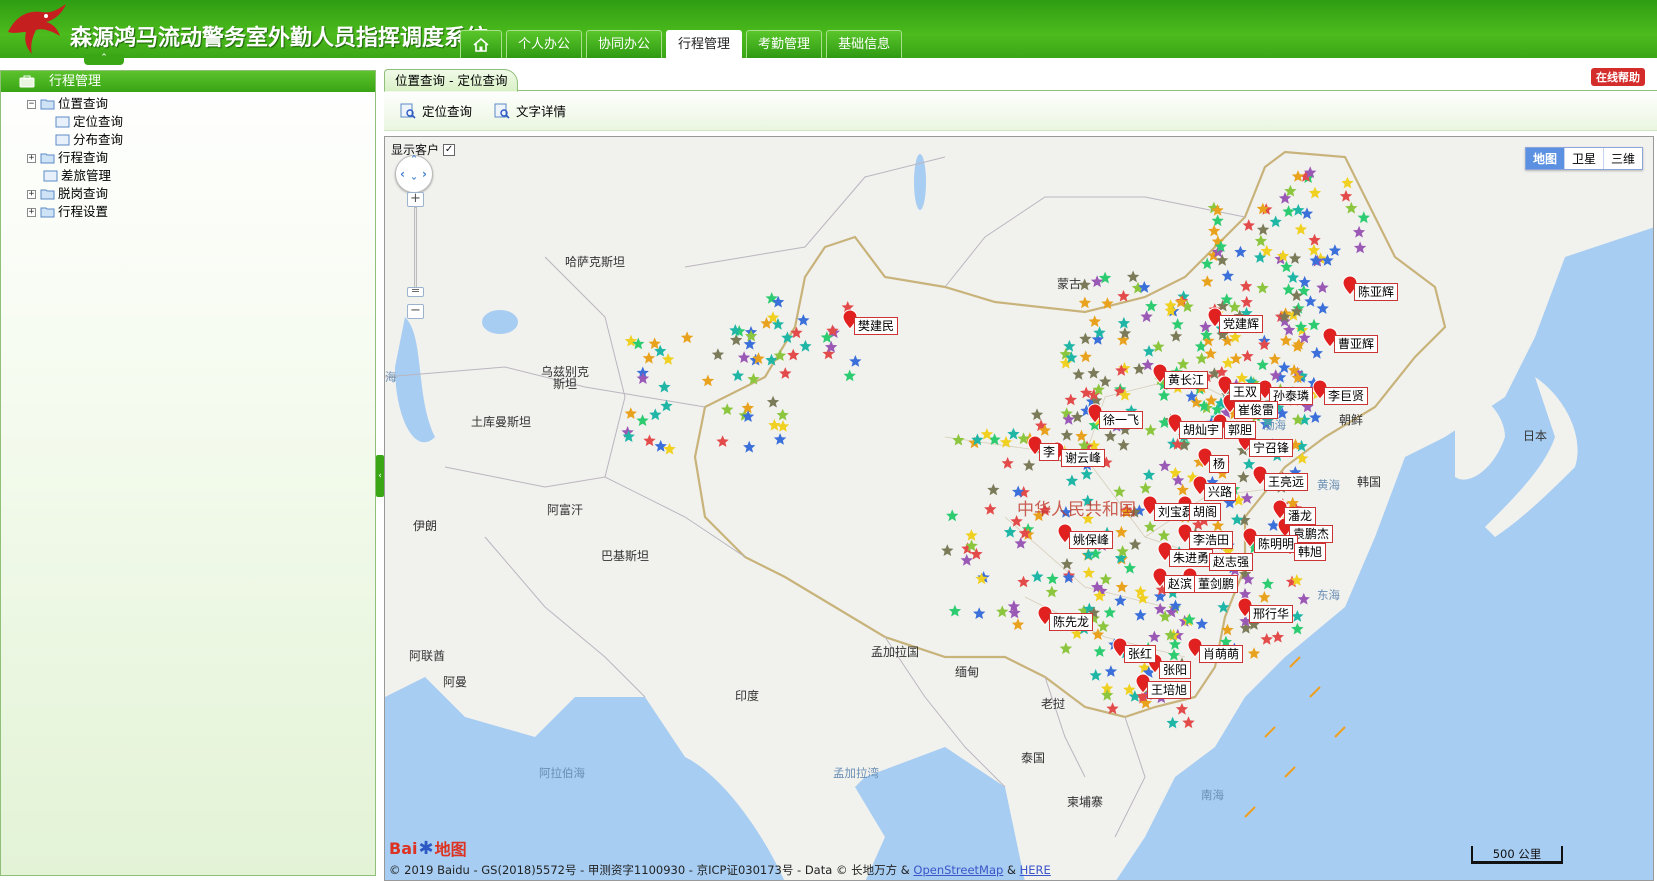  Describe the element at coordinates (451, 80) in the screenshot. I see `page-tab-locate-query: 位置查询 - 定位查询` at that location.